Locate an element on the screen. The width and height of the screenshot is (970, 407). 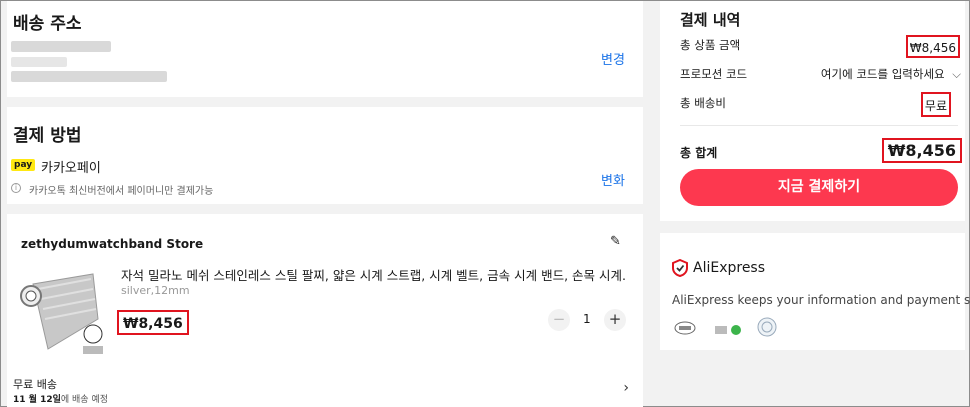
product-variant: silver,12mm is located at coordinates (155, 290).